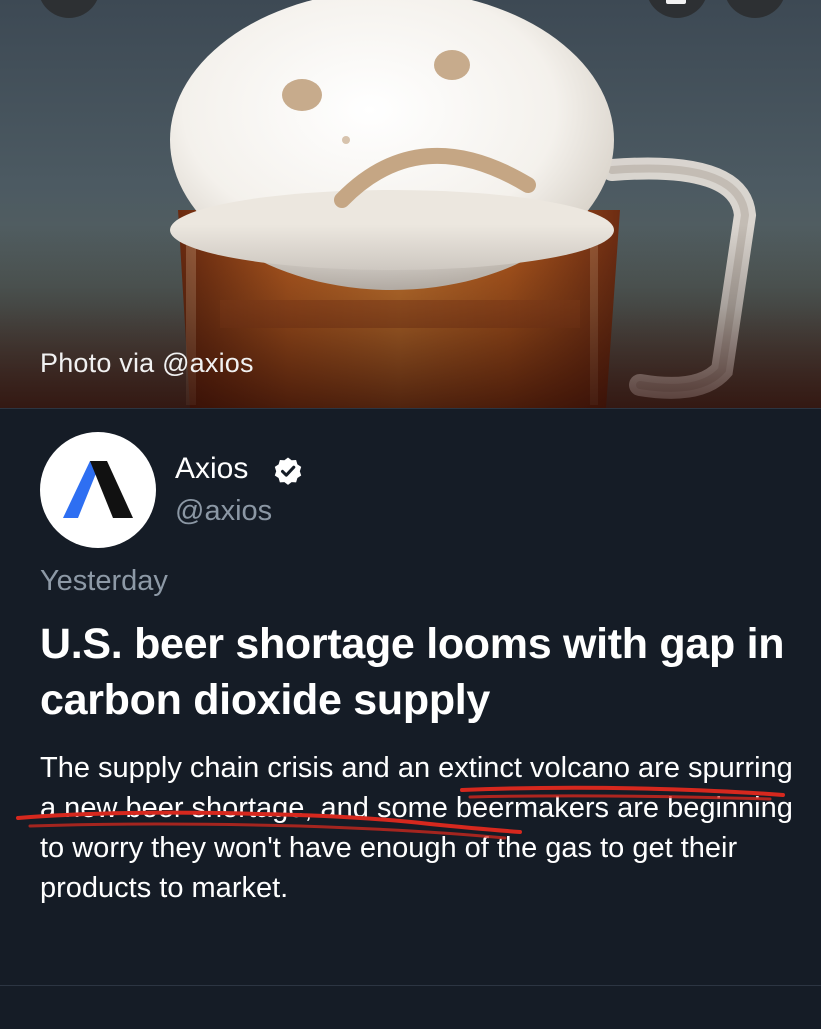 This screenshot has width=821, height=1029. What do you see at coordinates (676, 2) in the screenshot?
I see `share-icon` at bounding box center [676, 2].